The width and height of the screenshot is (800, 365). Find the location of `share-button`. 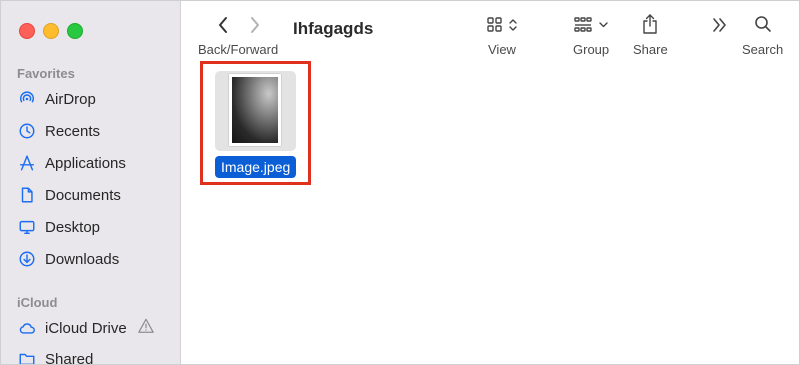

share-button is located at coordinates (650, 24).